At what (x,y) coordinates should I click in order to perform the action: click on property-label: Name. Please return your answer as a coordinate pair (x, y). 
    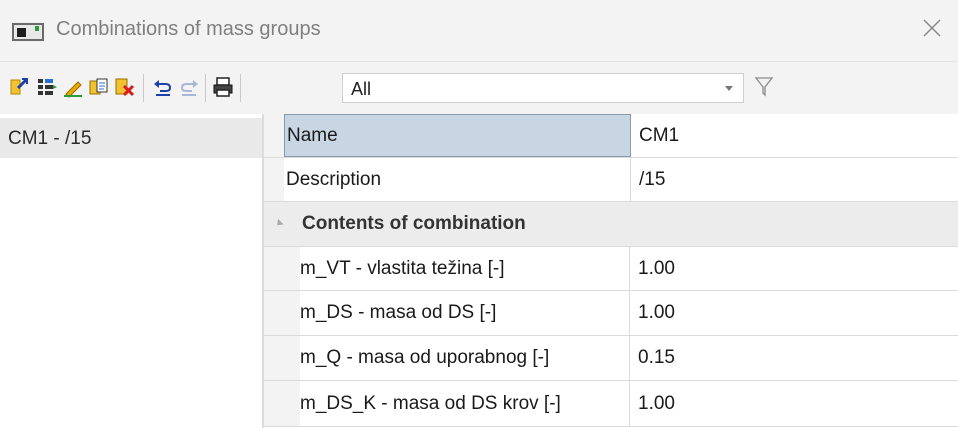
    Looking at the image, I should click on (312, 135).